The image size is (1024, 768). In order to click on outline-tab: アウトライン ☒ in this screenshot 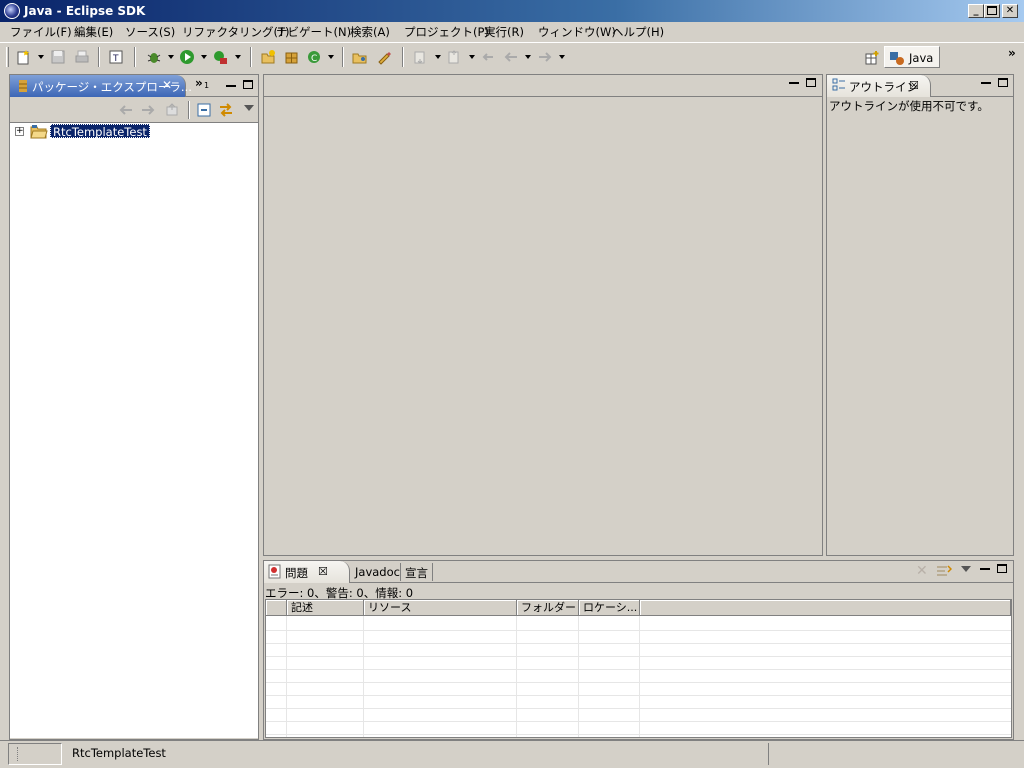, I will do `click(879, 86)`.